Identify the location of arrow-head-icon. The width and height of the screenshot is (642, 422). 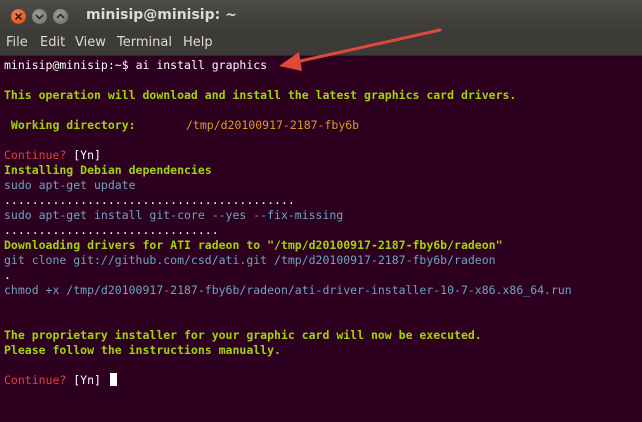
(290, 61).